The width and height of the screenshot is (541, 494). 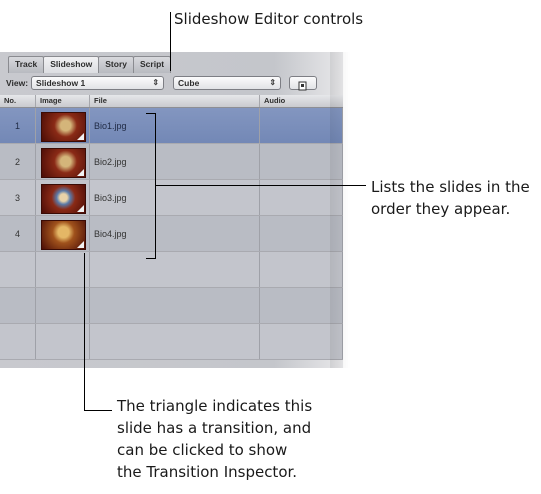 What do you see at coordinates (214, 428) in the screenshot?
I see `callout-transition-line2: slide has a transition, and` at bounding box center [214, 428].